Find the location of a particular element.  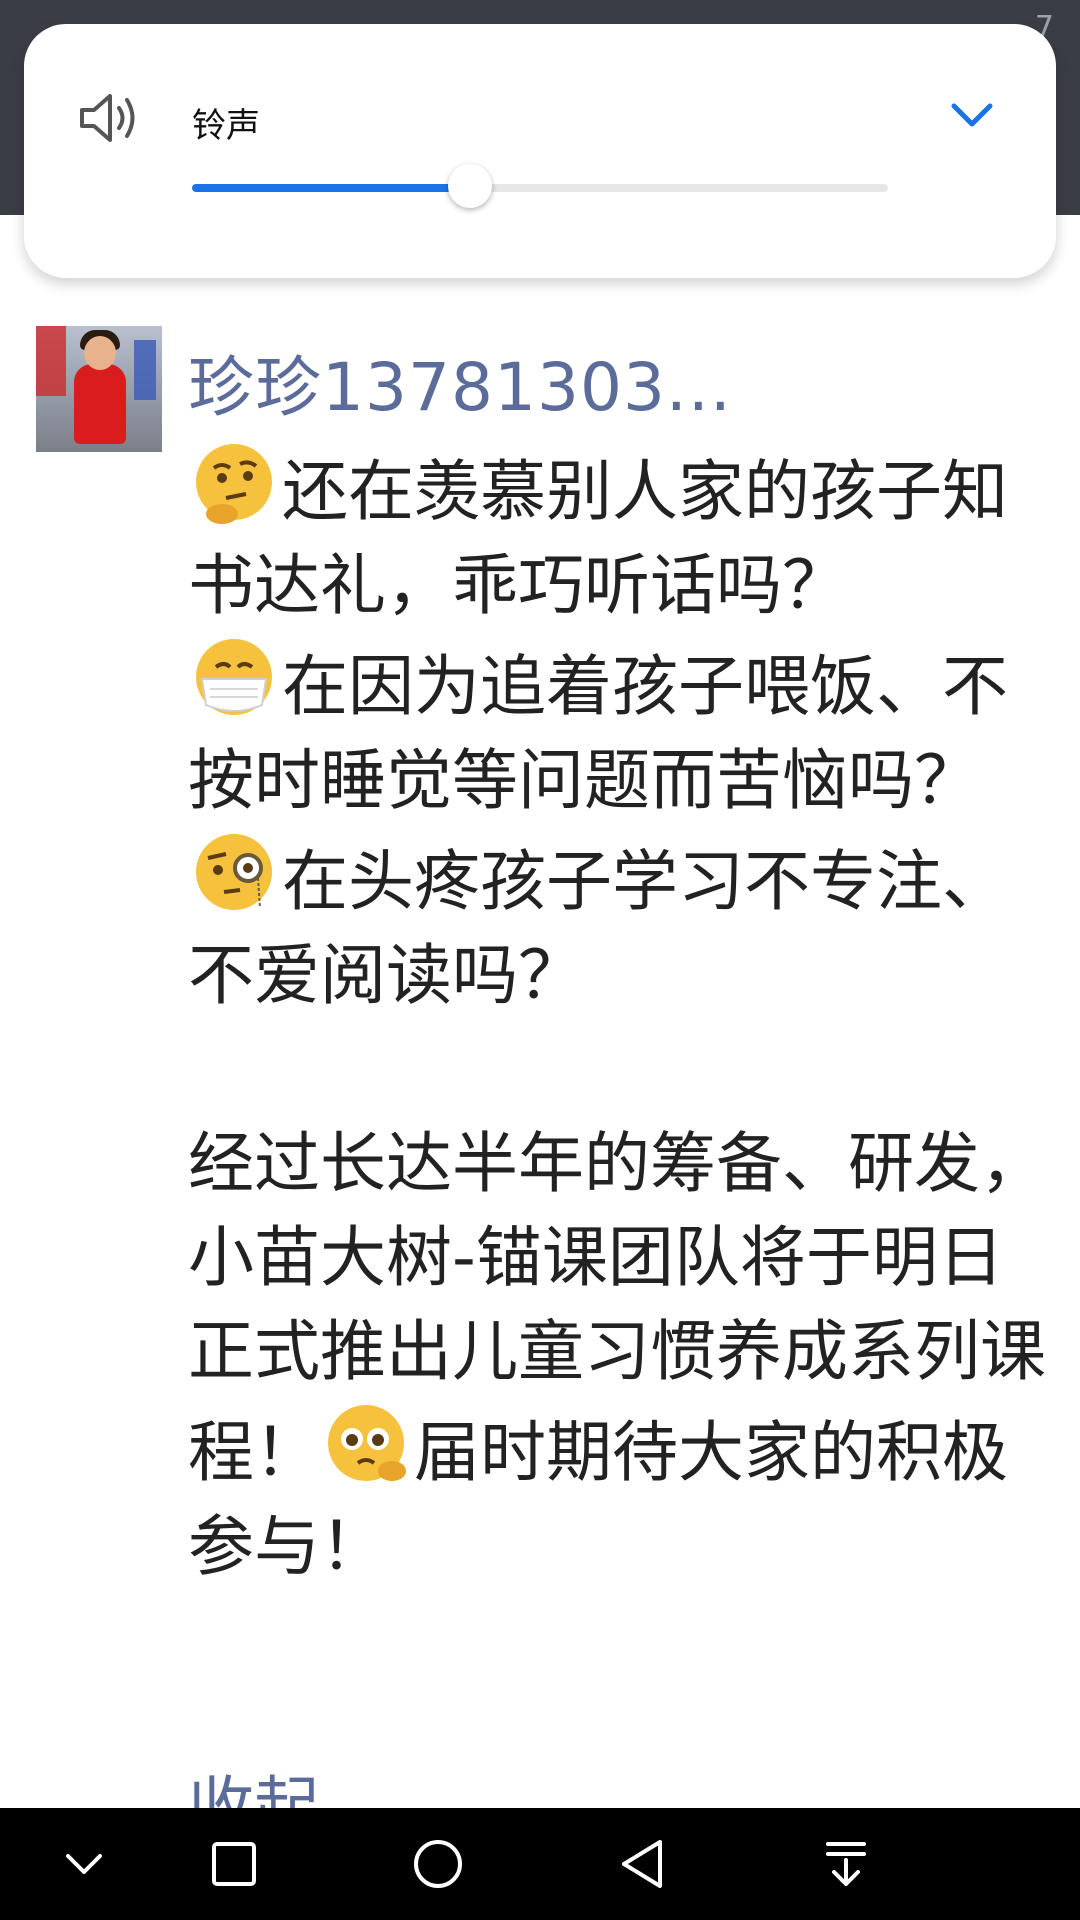

nav-recents-button is located at coordinates (234, 1864).